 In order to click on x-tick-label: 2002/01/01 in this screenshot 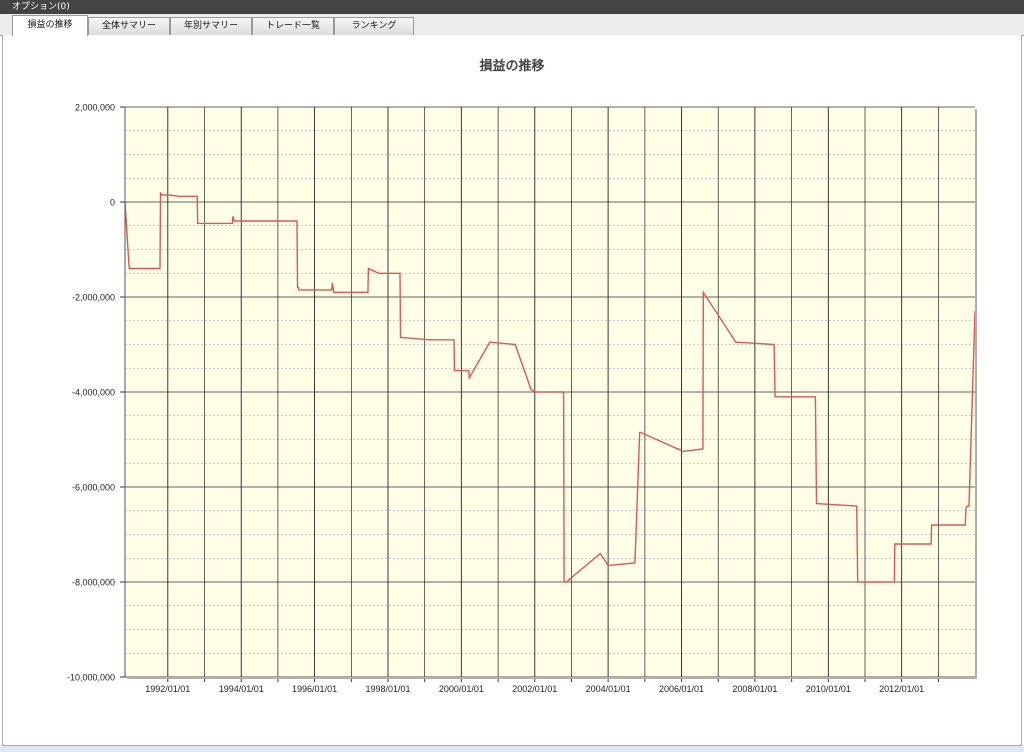, I will do `click(534, 689)`.